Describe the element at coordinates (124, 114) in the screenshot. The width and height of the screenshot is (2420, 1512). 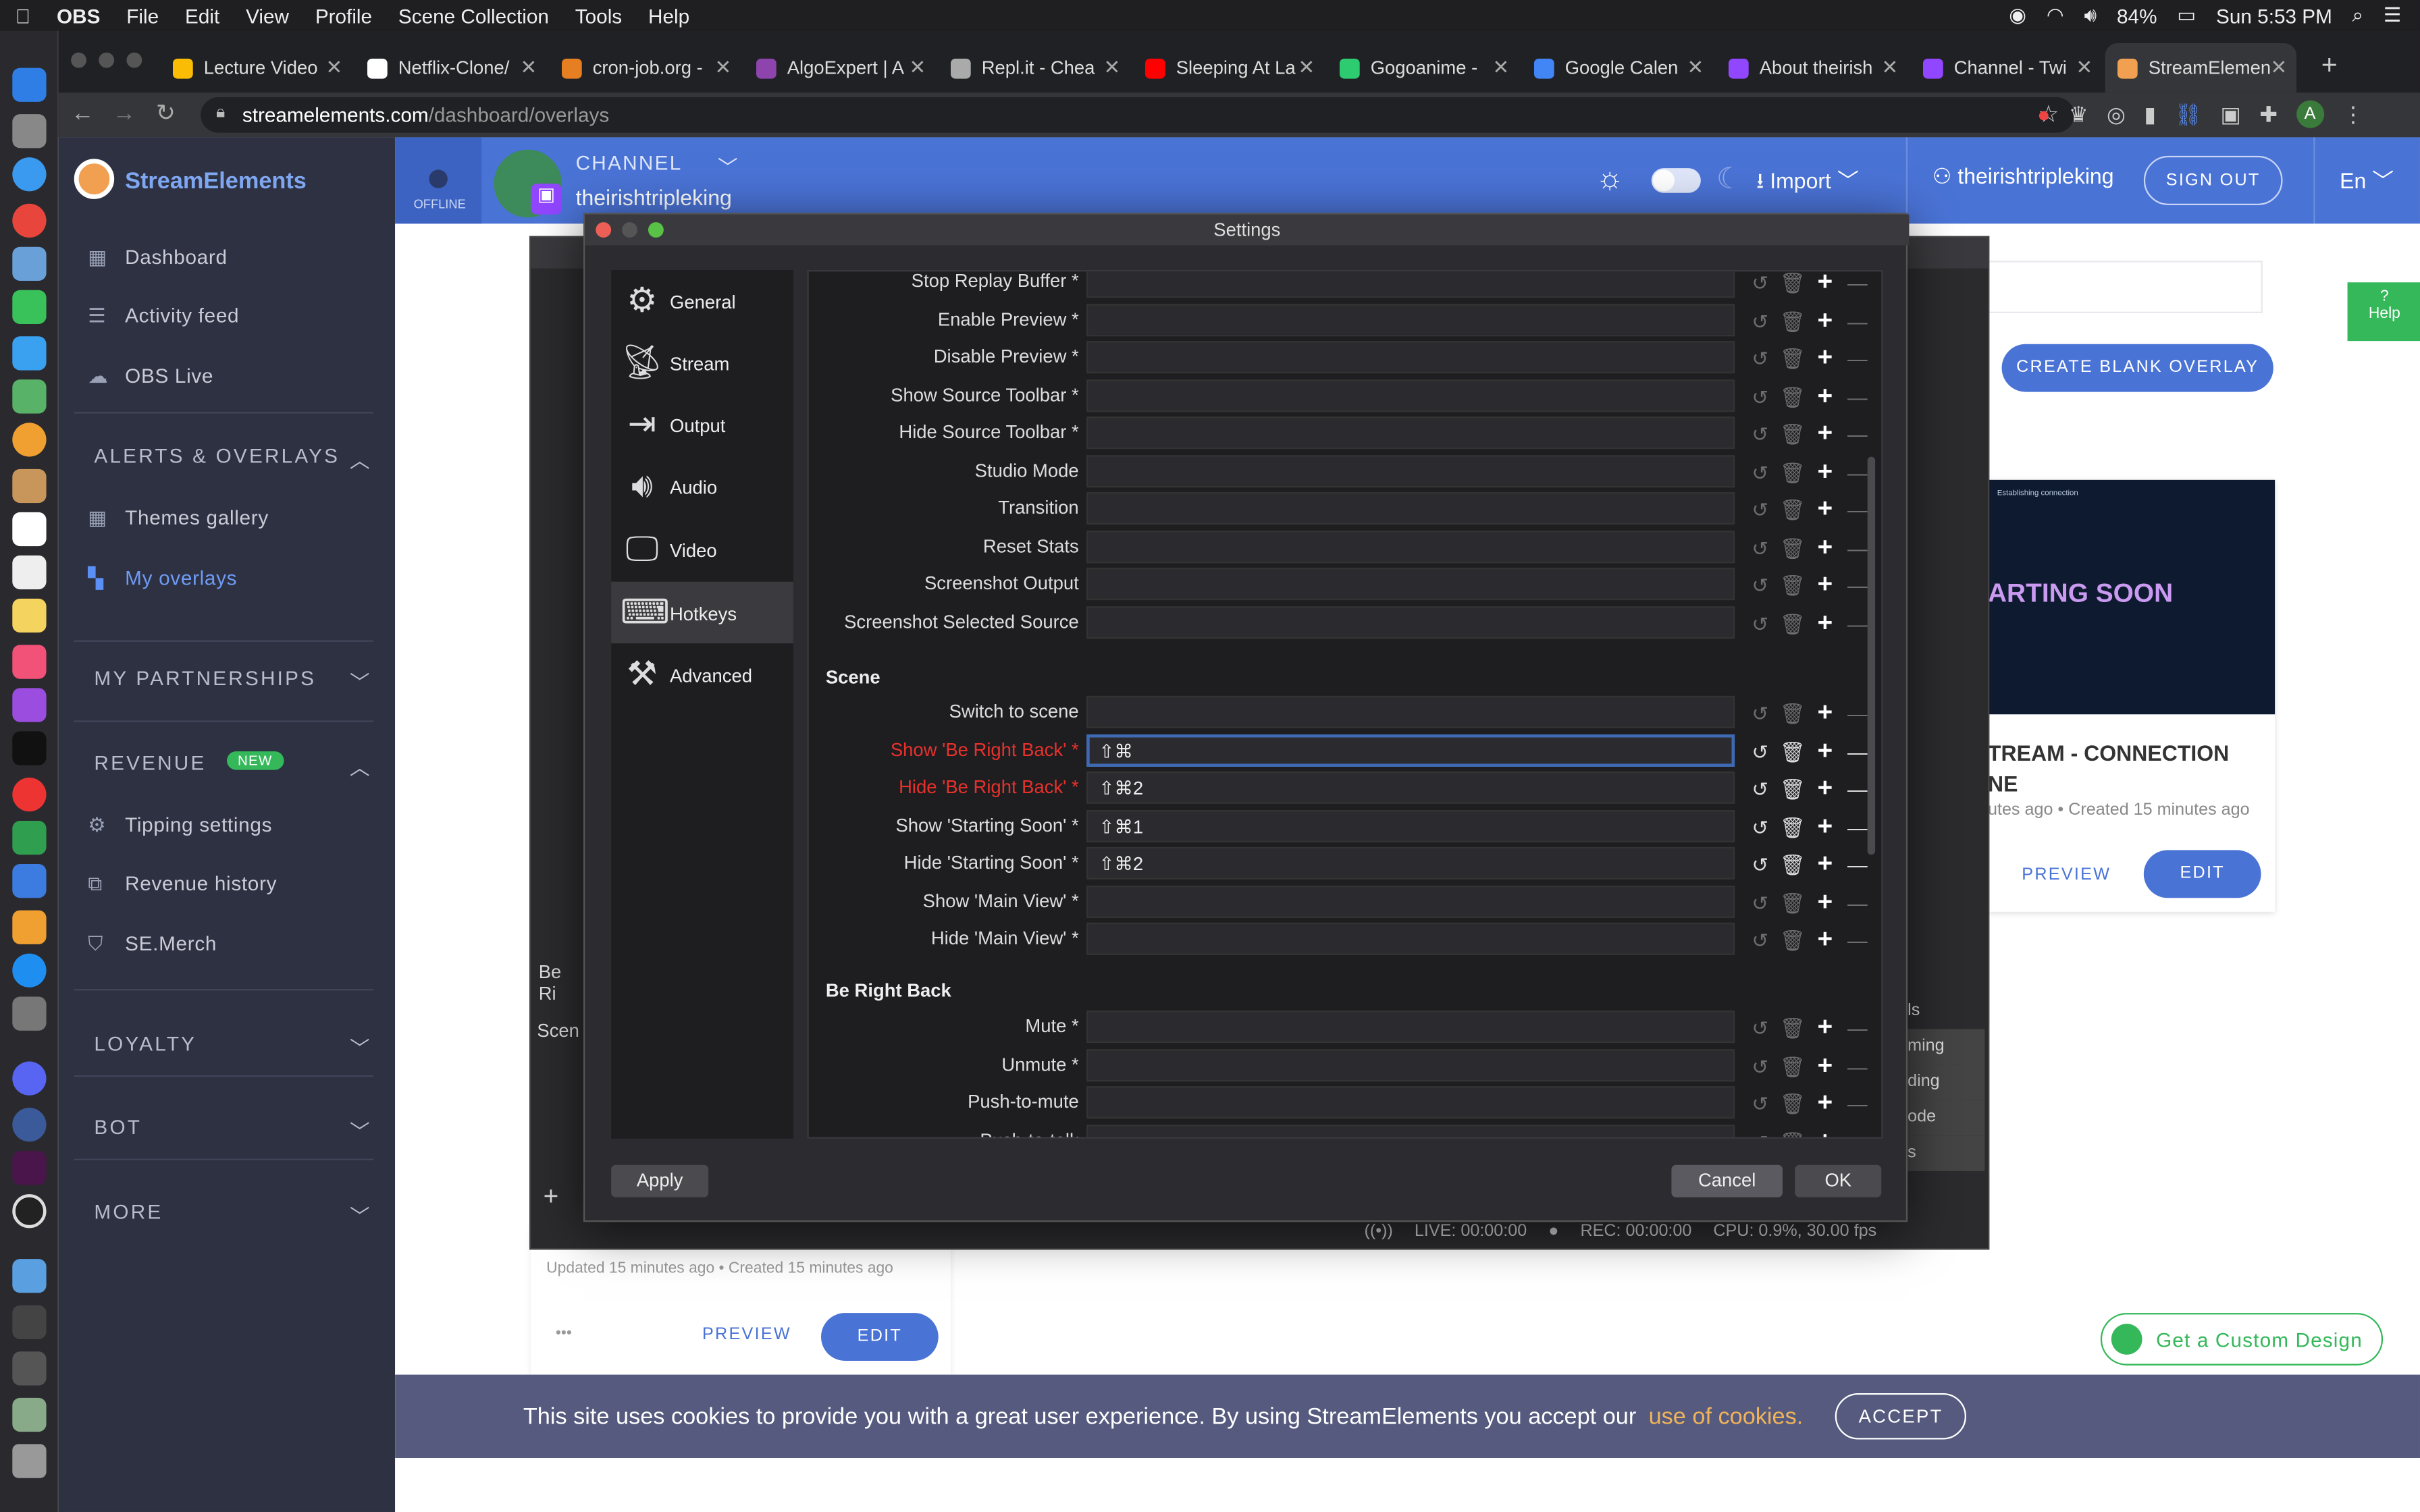
I see `forward-icon: →` at that location.